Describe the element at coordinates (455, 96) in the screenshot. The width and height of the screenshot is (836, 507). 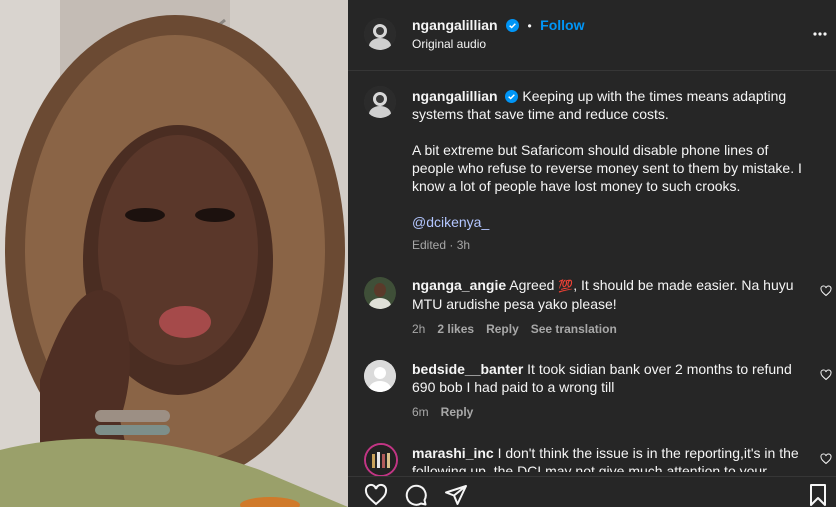
I see `caption-username: ngangalillian` at that location.